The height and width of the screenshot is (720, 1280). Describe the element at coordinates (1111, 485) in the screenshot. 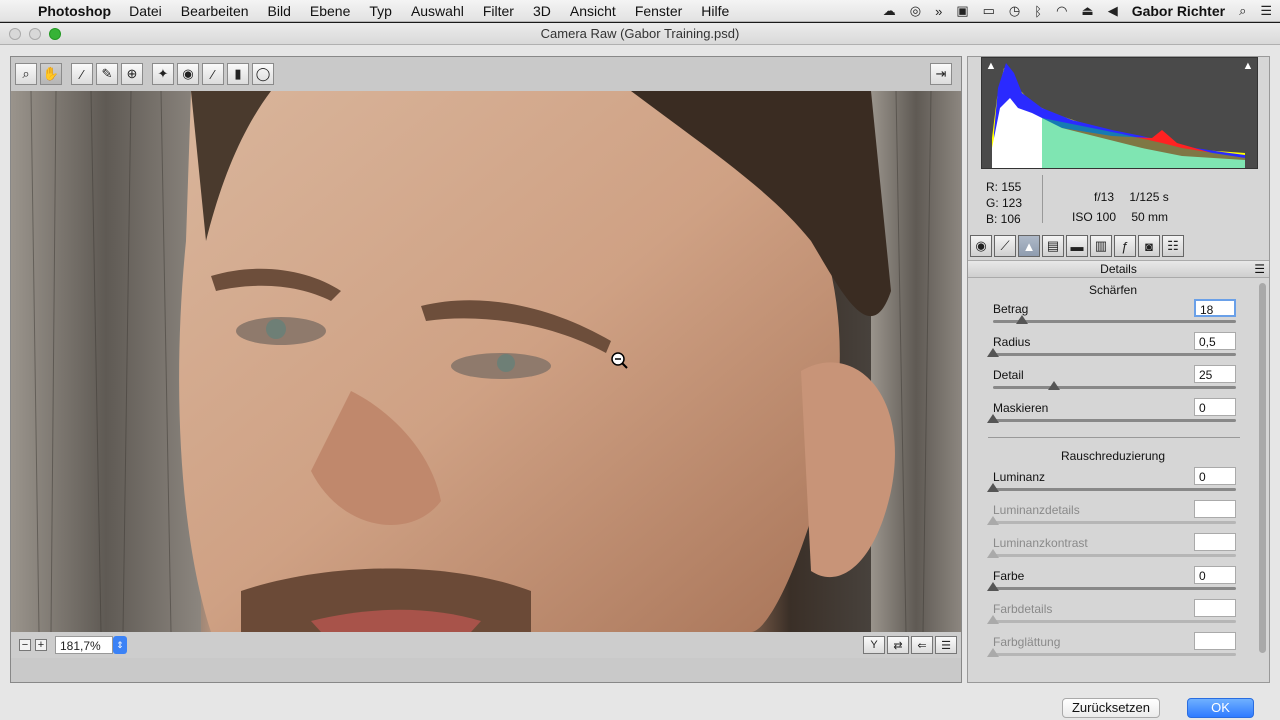

I see `luminanz-row: Luminanz 0` at that location.